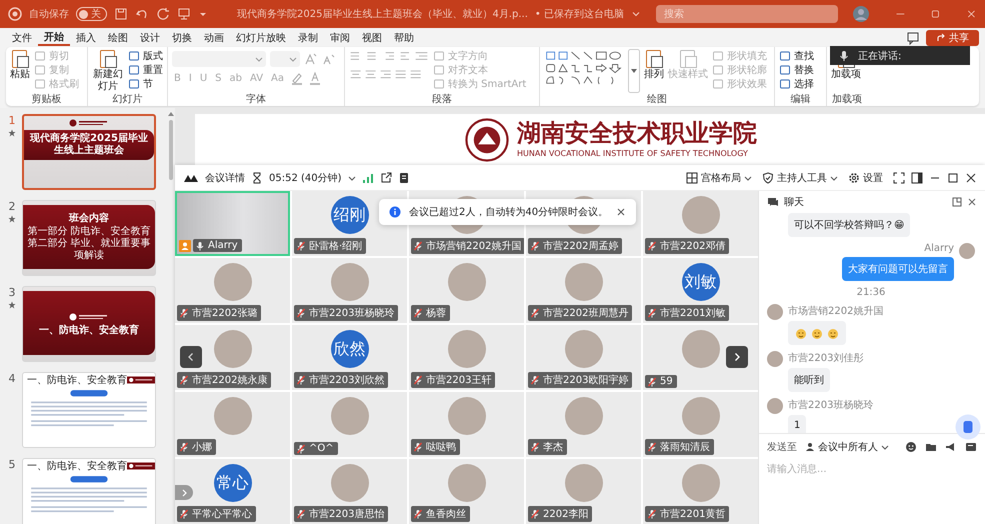 The width and height of the screenshot is (985, 524). What do you see at coordinates (256, 100) in the screenshot?
I see `group-label: 字体` at bounding box center [256, 100].